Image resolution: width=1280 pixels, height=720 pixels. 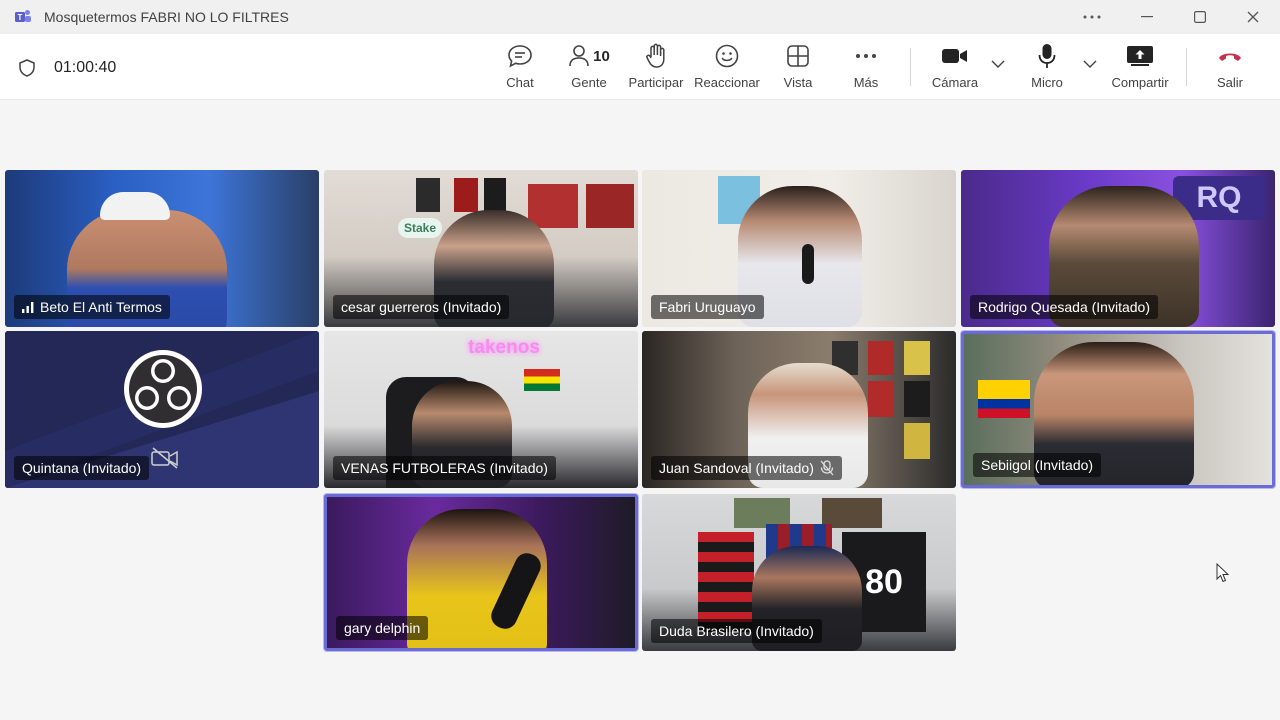 I want to click on bolivia-flag, so click(x=542, y=380).